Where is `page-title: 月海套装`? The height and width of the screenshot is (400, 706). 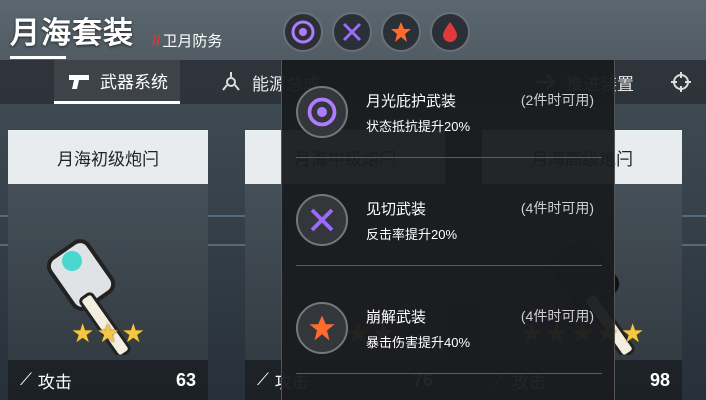 page-title: 月海套装 is located at coordinates (72, 33).